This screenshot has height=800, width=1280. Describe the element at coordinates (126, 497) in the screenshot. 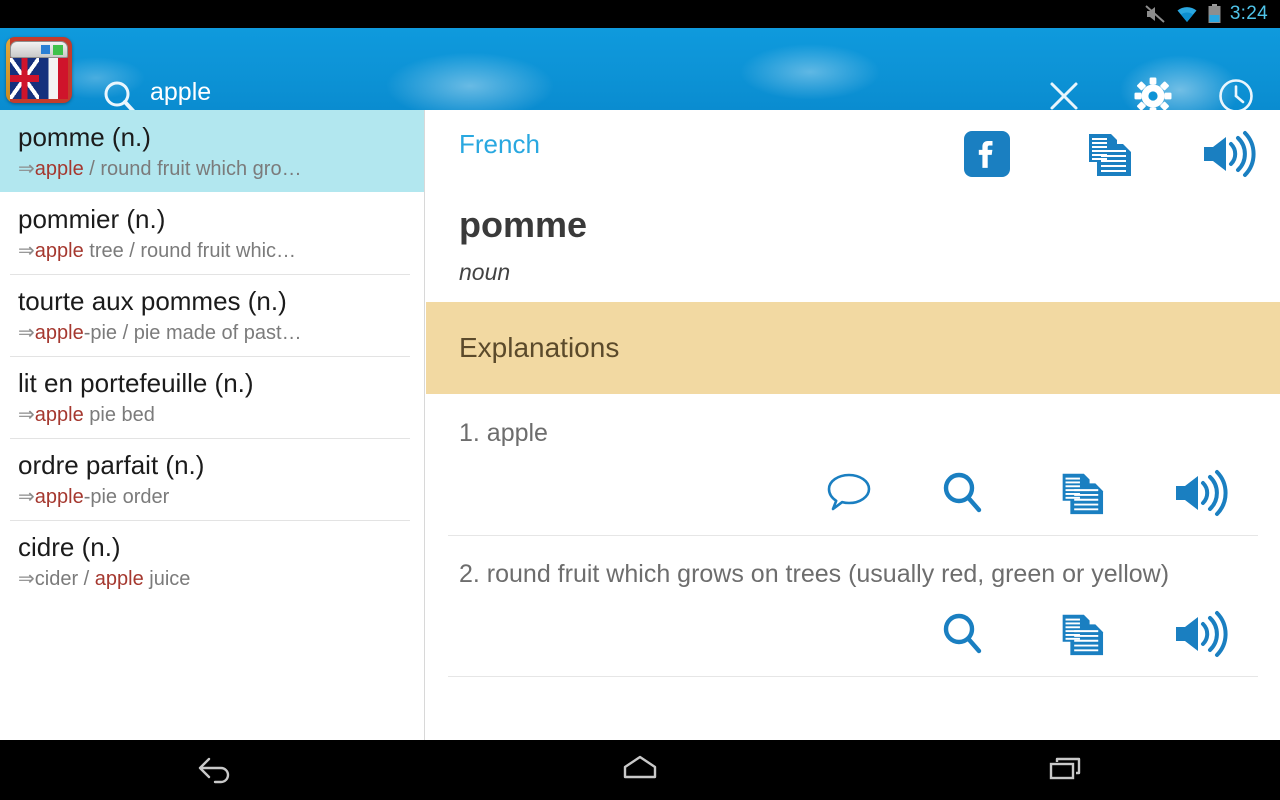

I see `definition-post: -pie order` at that location.